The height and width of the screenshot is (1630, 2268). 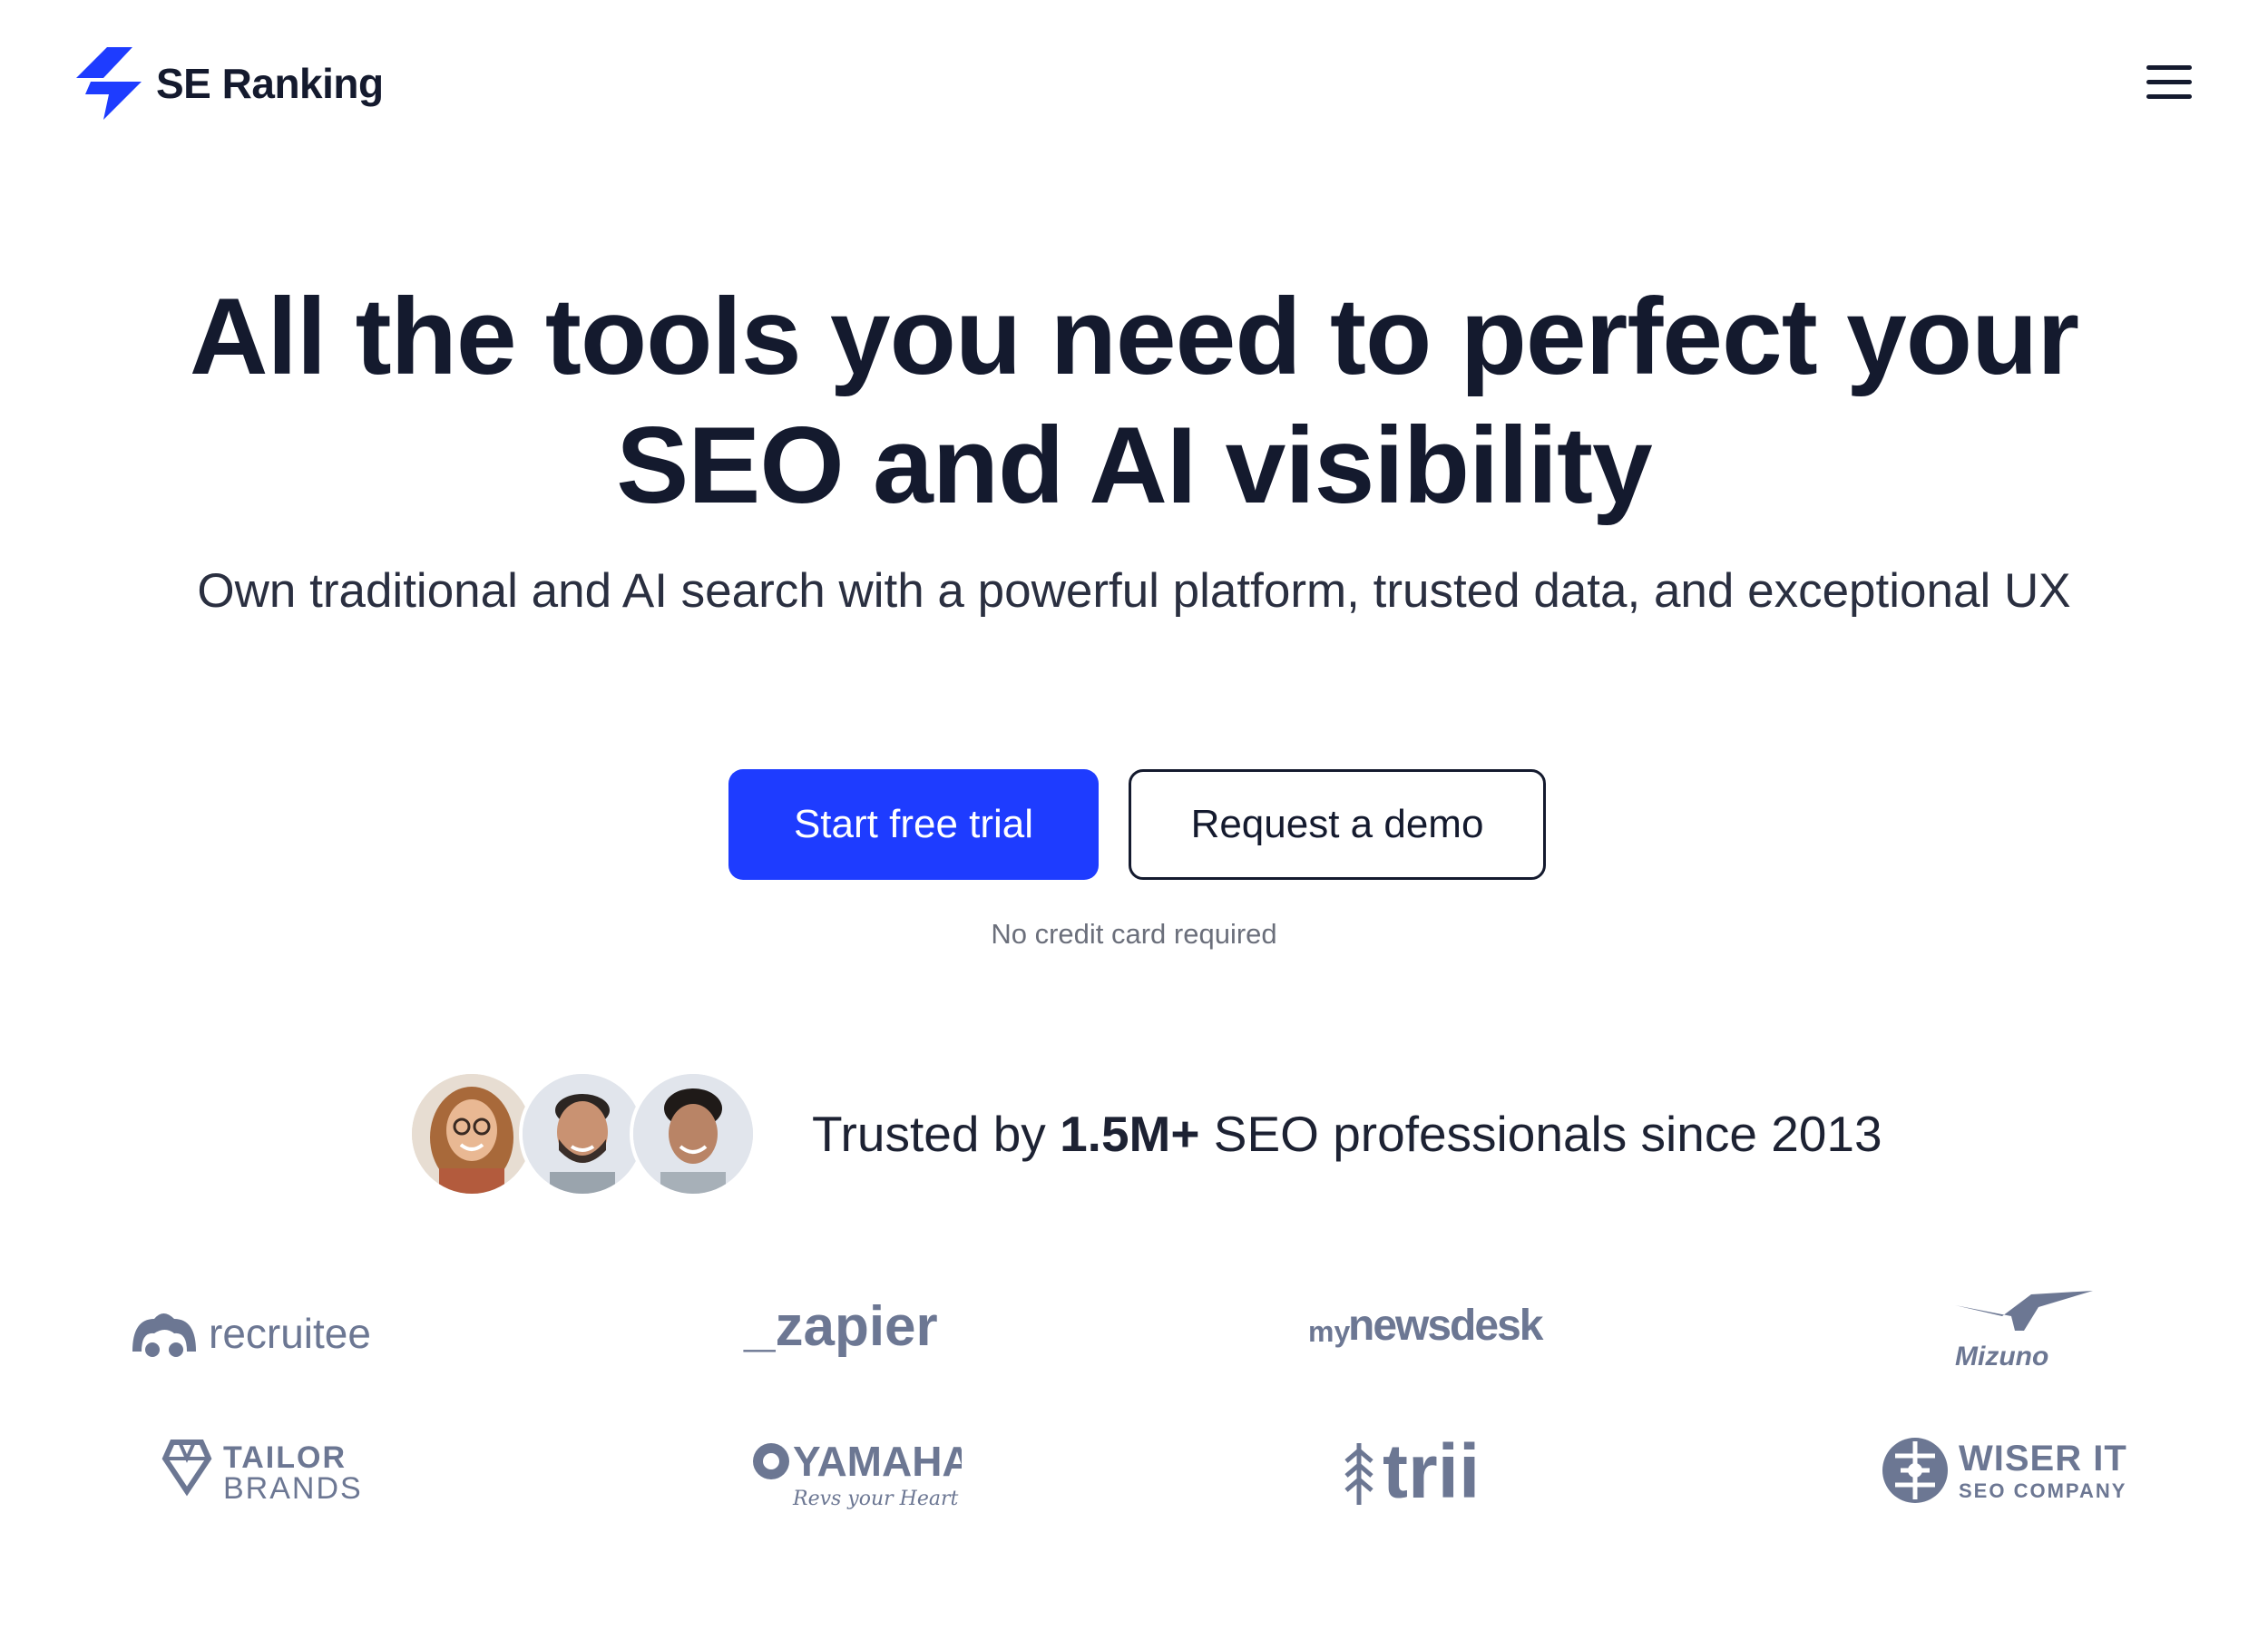 What do you see at coordinates (1338, 824) in the screenshot?
I see `request-demo-button: Request a demo` at bounding box center [1338, 824].